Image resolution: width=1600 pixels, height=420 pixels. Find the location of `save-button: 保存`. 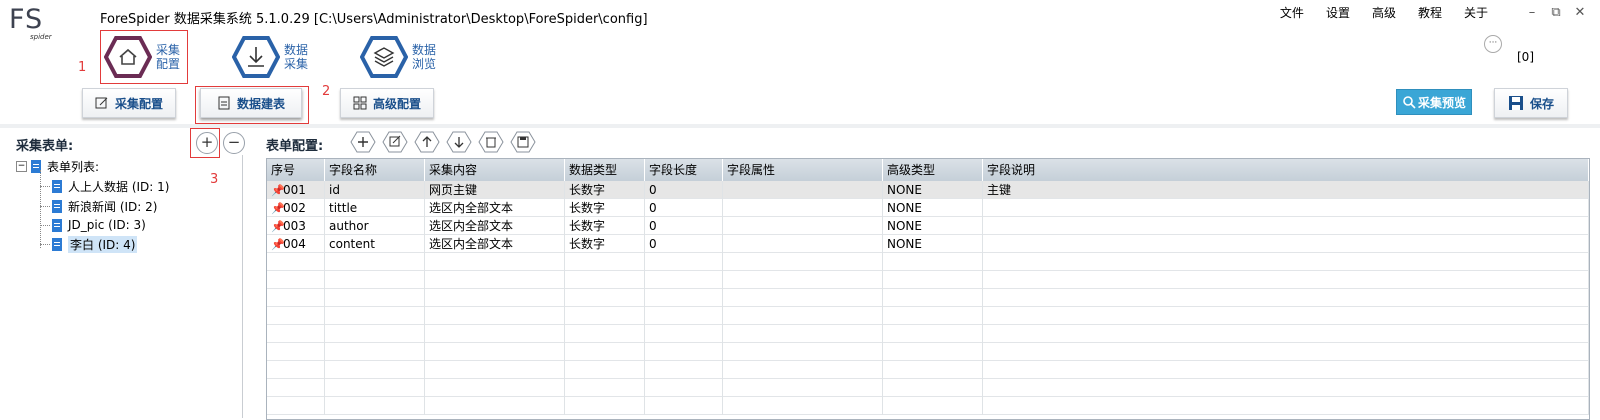

save-button: 保存 is located at coordinates (1531, 103).